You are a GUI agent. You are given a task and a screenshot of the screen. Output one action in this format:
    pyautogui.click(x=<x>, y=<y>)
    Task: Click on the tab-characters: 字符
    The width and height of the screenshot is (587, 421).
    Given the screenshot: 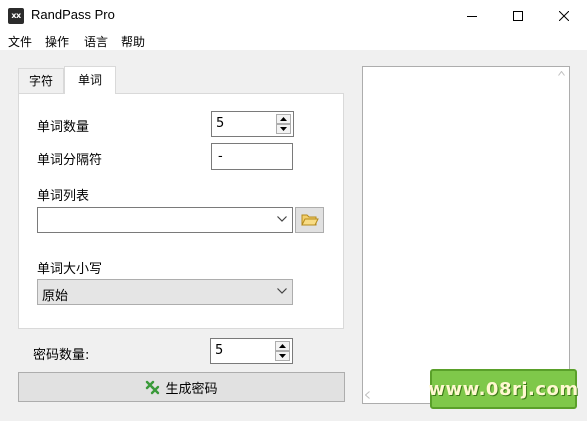 What is the action you would take?
    pyautogui.click(x=41, y=80)
    